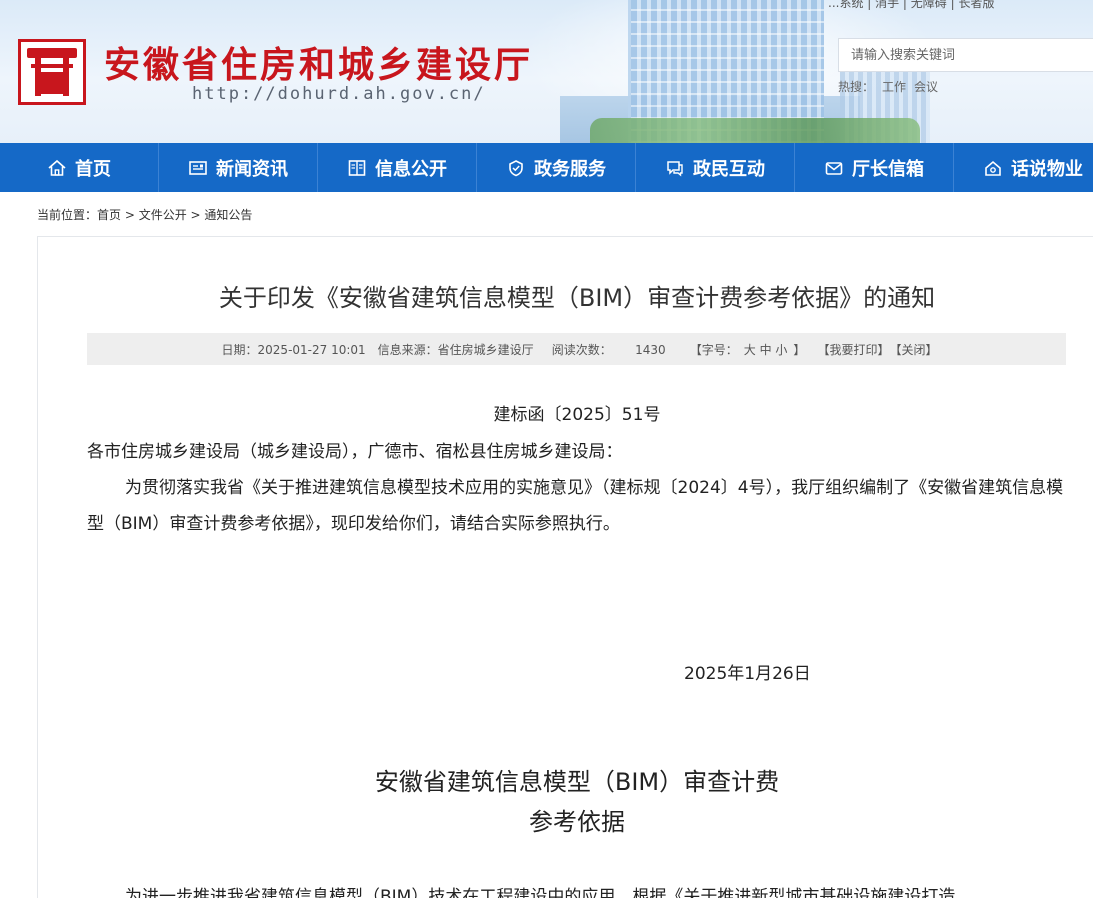  What do you see at coordinates (357, 168) in the screenshot?
I see `book-icon` at bounding box center [357, 168].